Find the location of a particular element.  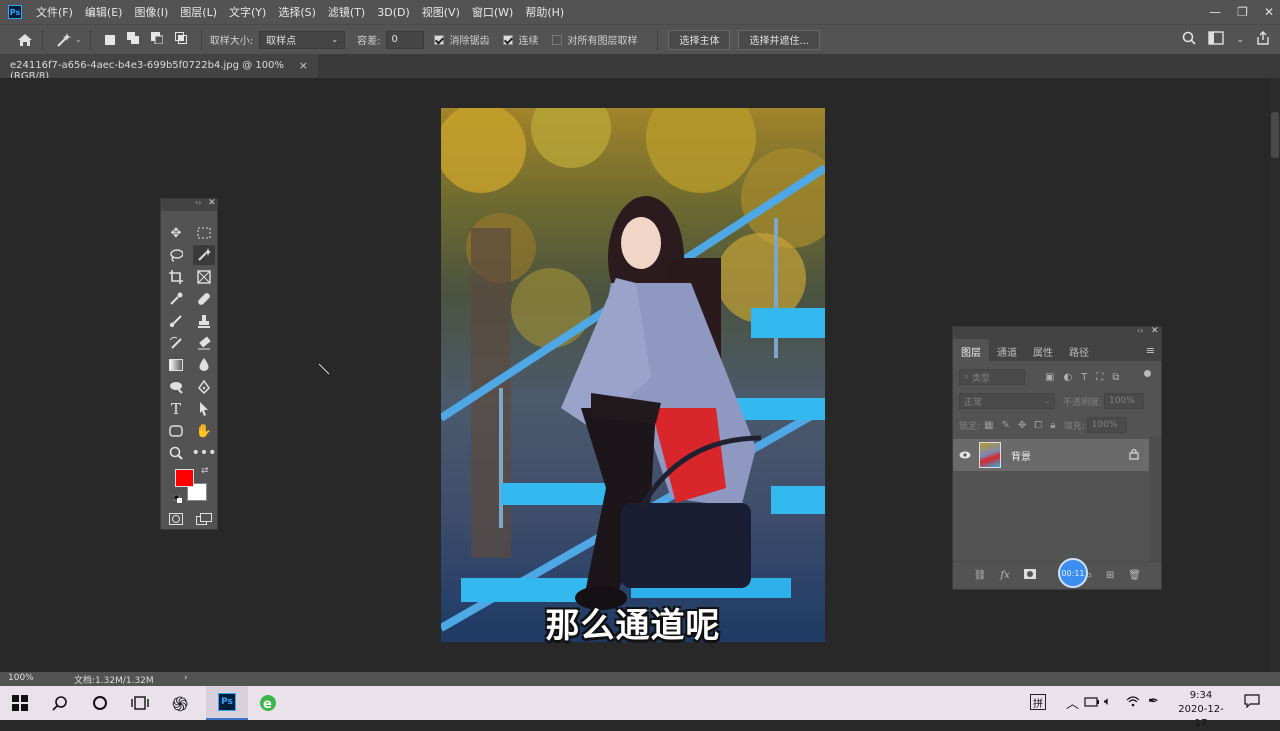

eye-icon is located at coordinates (965, 455).